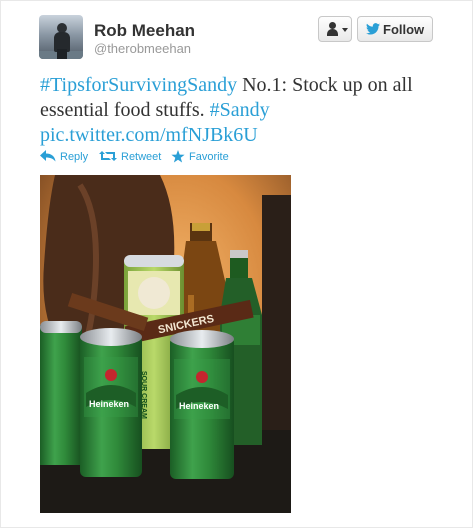  I want to click on user-name: Rob Meehan, so click(144, 31).